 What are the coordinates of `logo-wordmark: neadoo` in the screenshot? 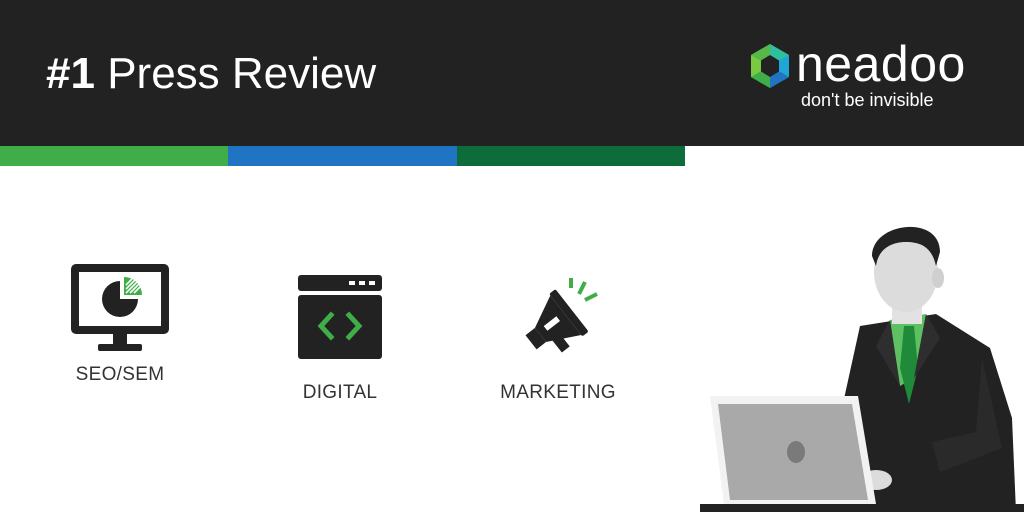 It's located at (881, 64).